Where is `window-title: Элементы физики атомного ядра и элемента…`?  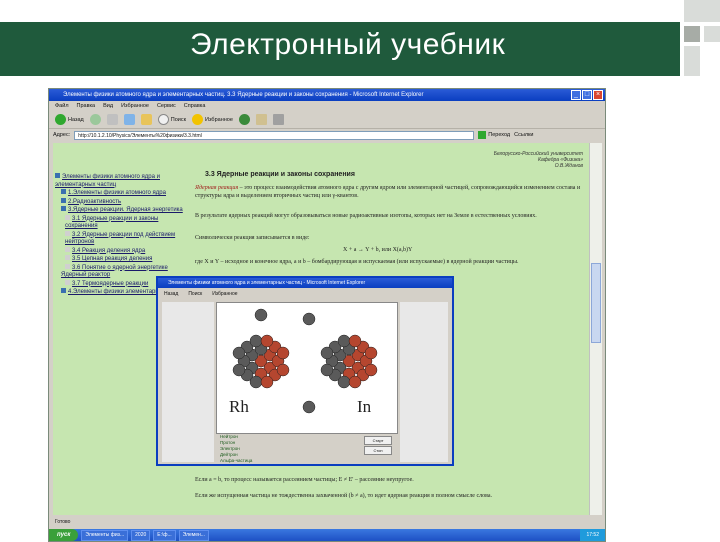 window-title: Элементы физики атомного ядра и элемента… is located at coordinates (243, 95).